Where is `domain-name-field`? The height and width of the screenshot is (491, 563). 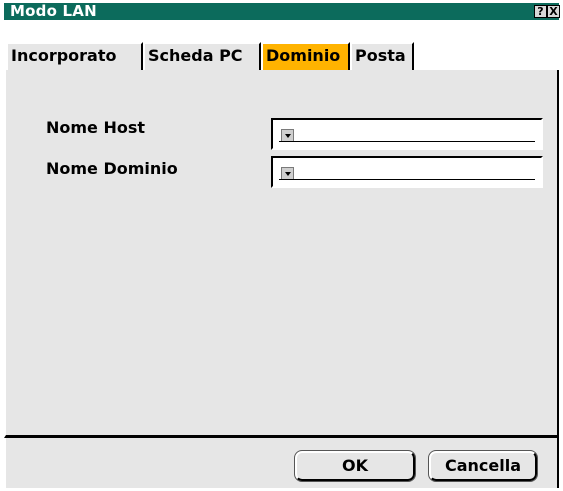 domain-name-field is located at coordinates (407, 172).